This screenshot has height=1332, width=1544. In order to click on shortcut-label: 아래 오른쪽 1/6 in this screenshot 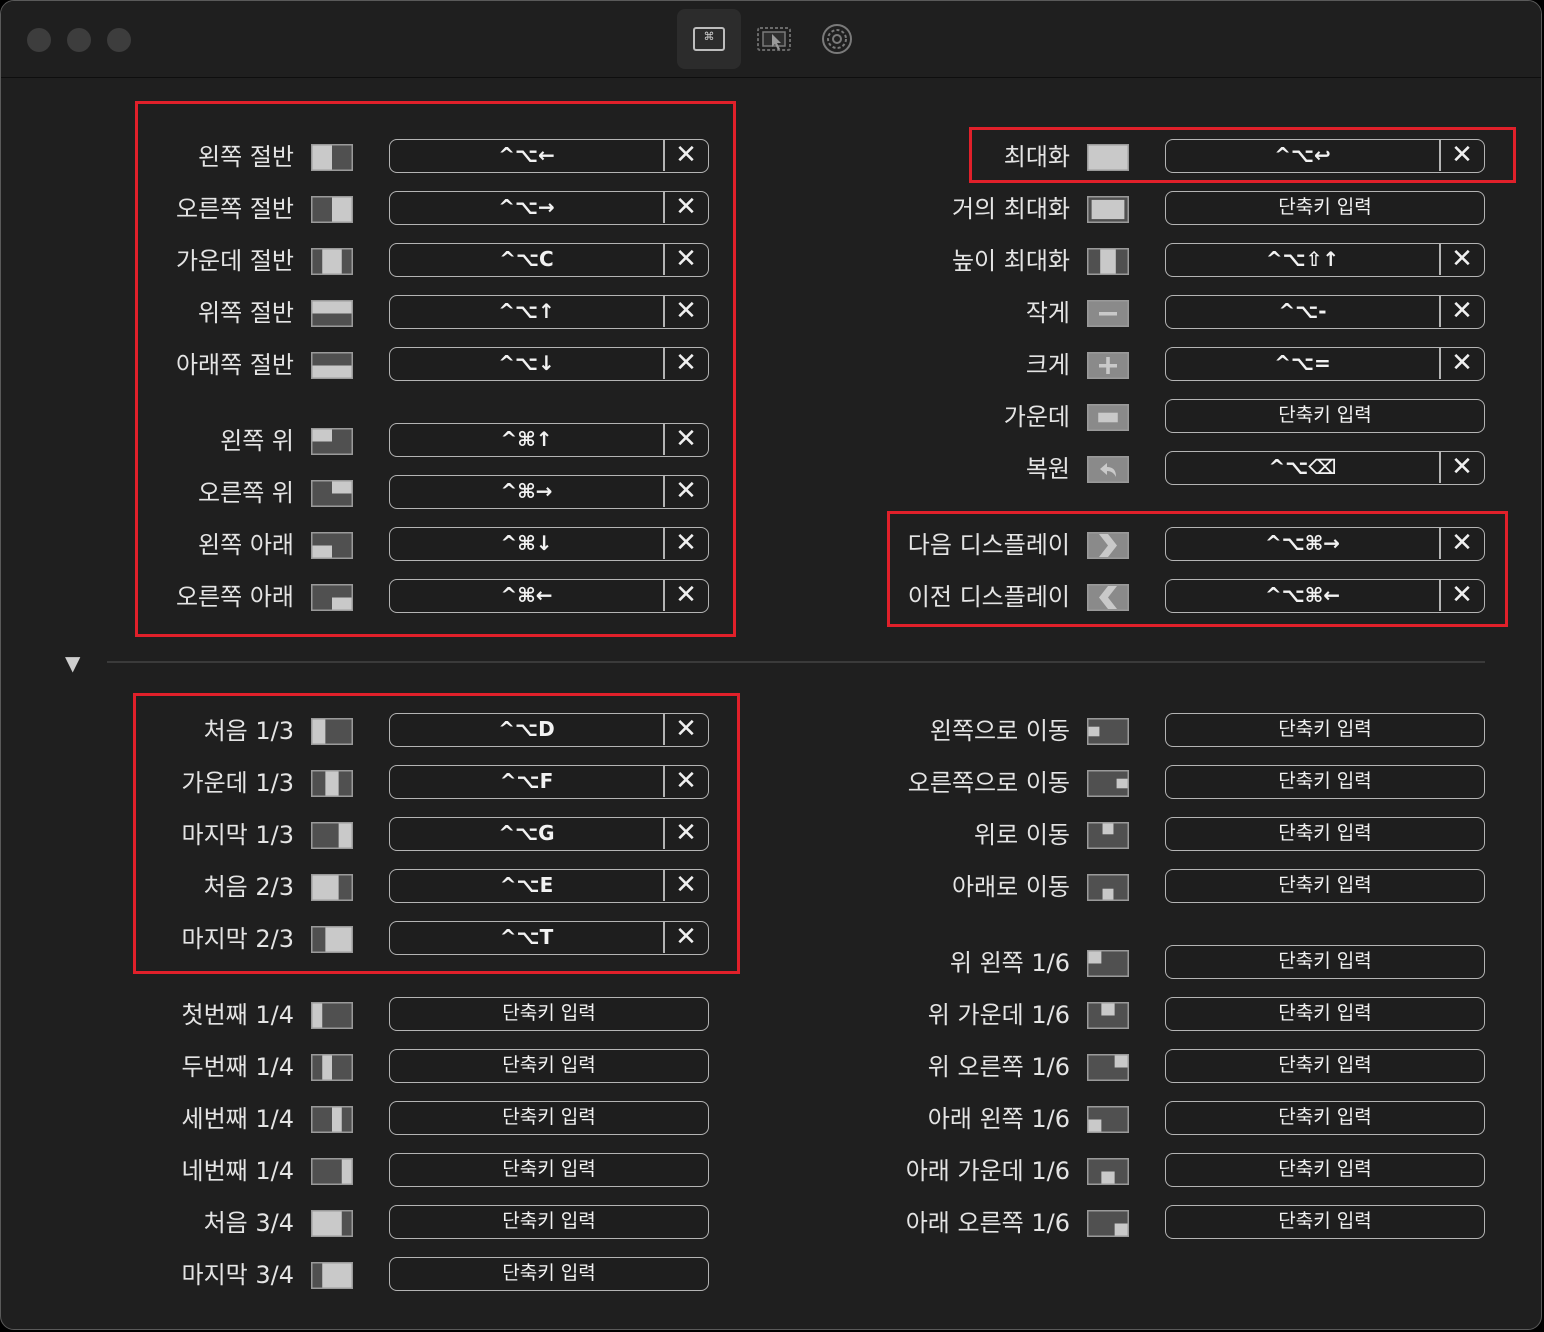, I will do `click(987, 1223)`.